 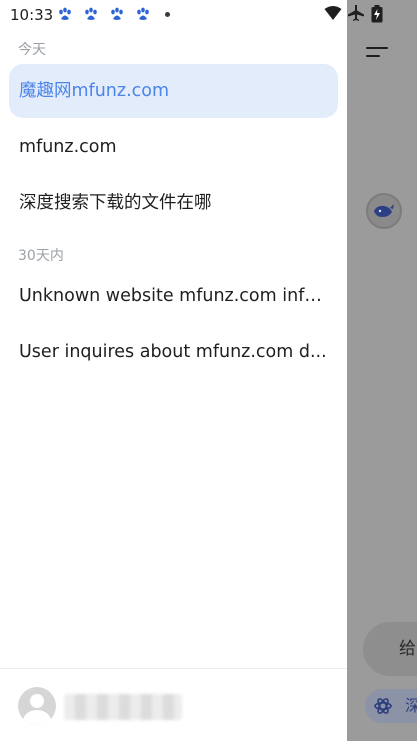 I want to click on status-time: 10:33, so click(x=32, y=15).